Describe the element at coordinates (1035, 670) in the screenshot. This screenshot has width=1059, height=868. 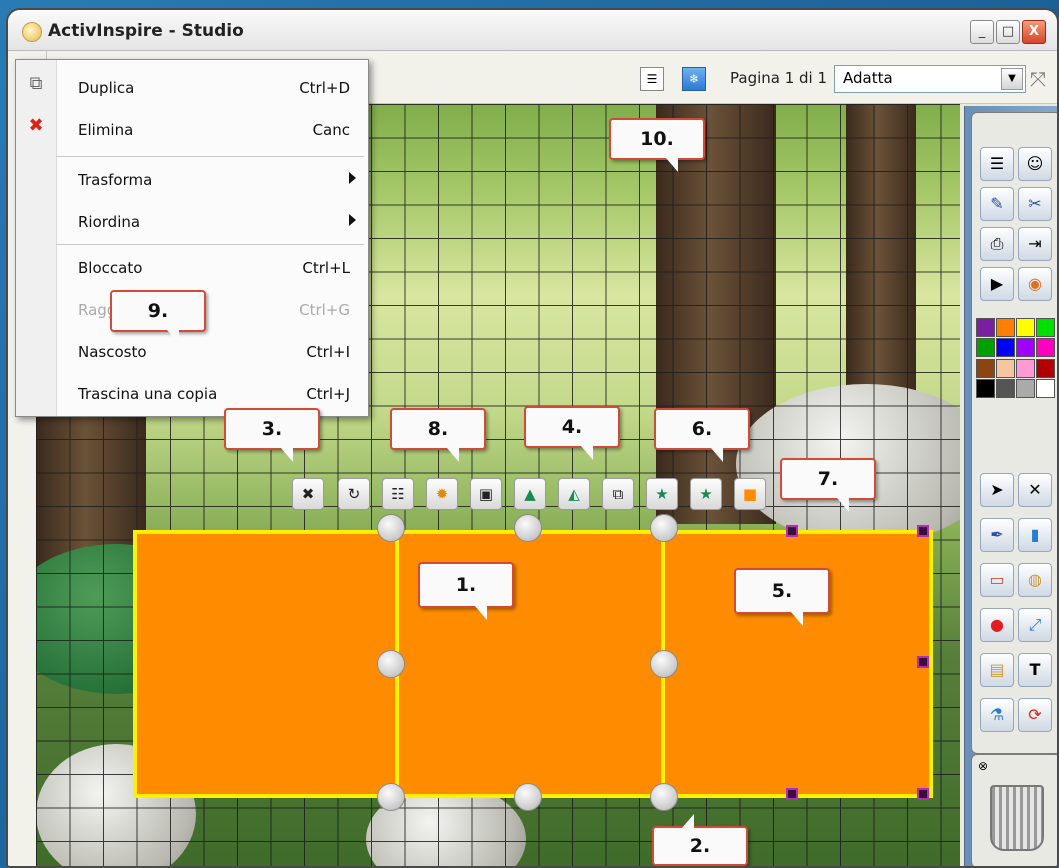
I see `text-icon: T` at that location.